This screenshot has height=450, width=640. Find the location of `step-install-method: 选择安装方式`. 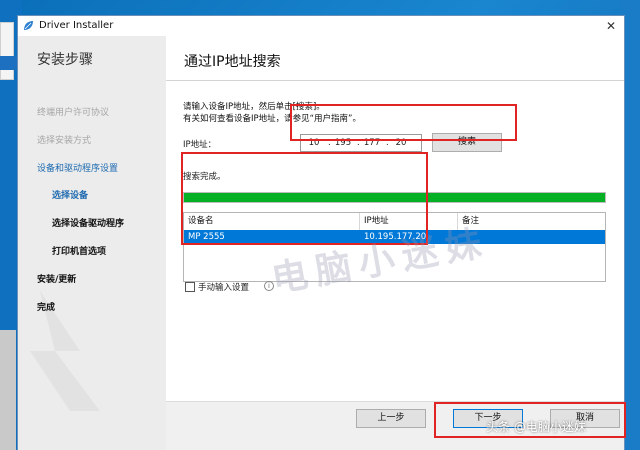

step-install-method: 选择安装方式 is located at coordinates (64, 141).